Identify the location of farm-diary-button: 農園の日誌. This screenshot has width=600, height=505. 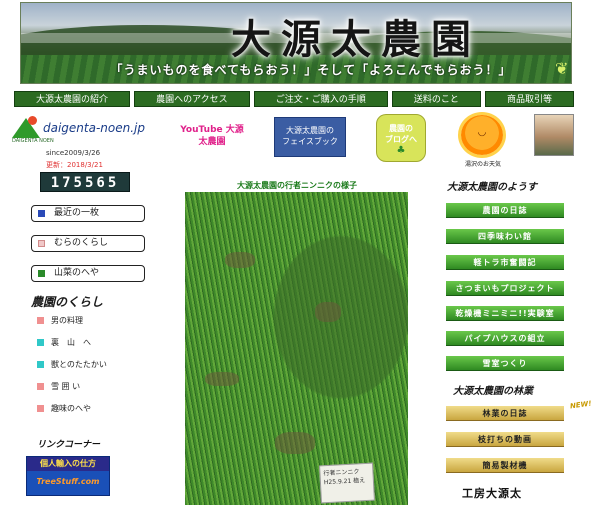
(505, 210).